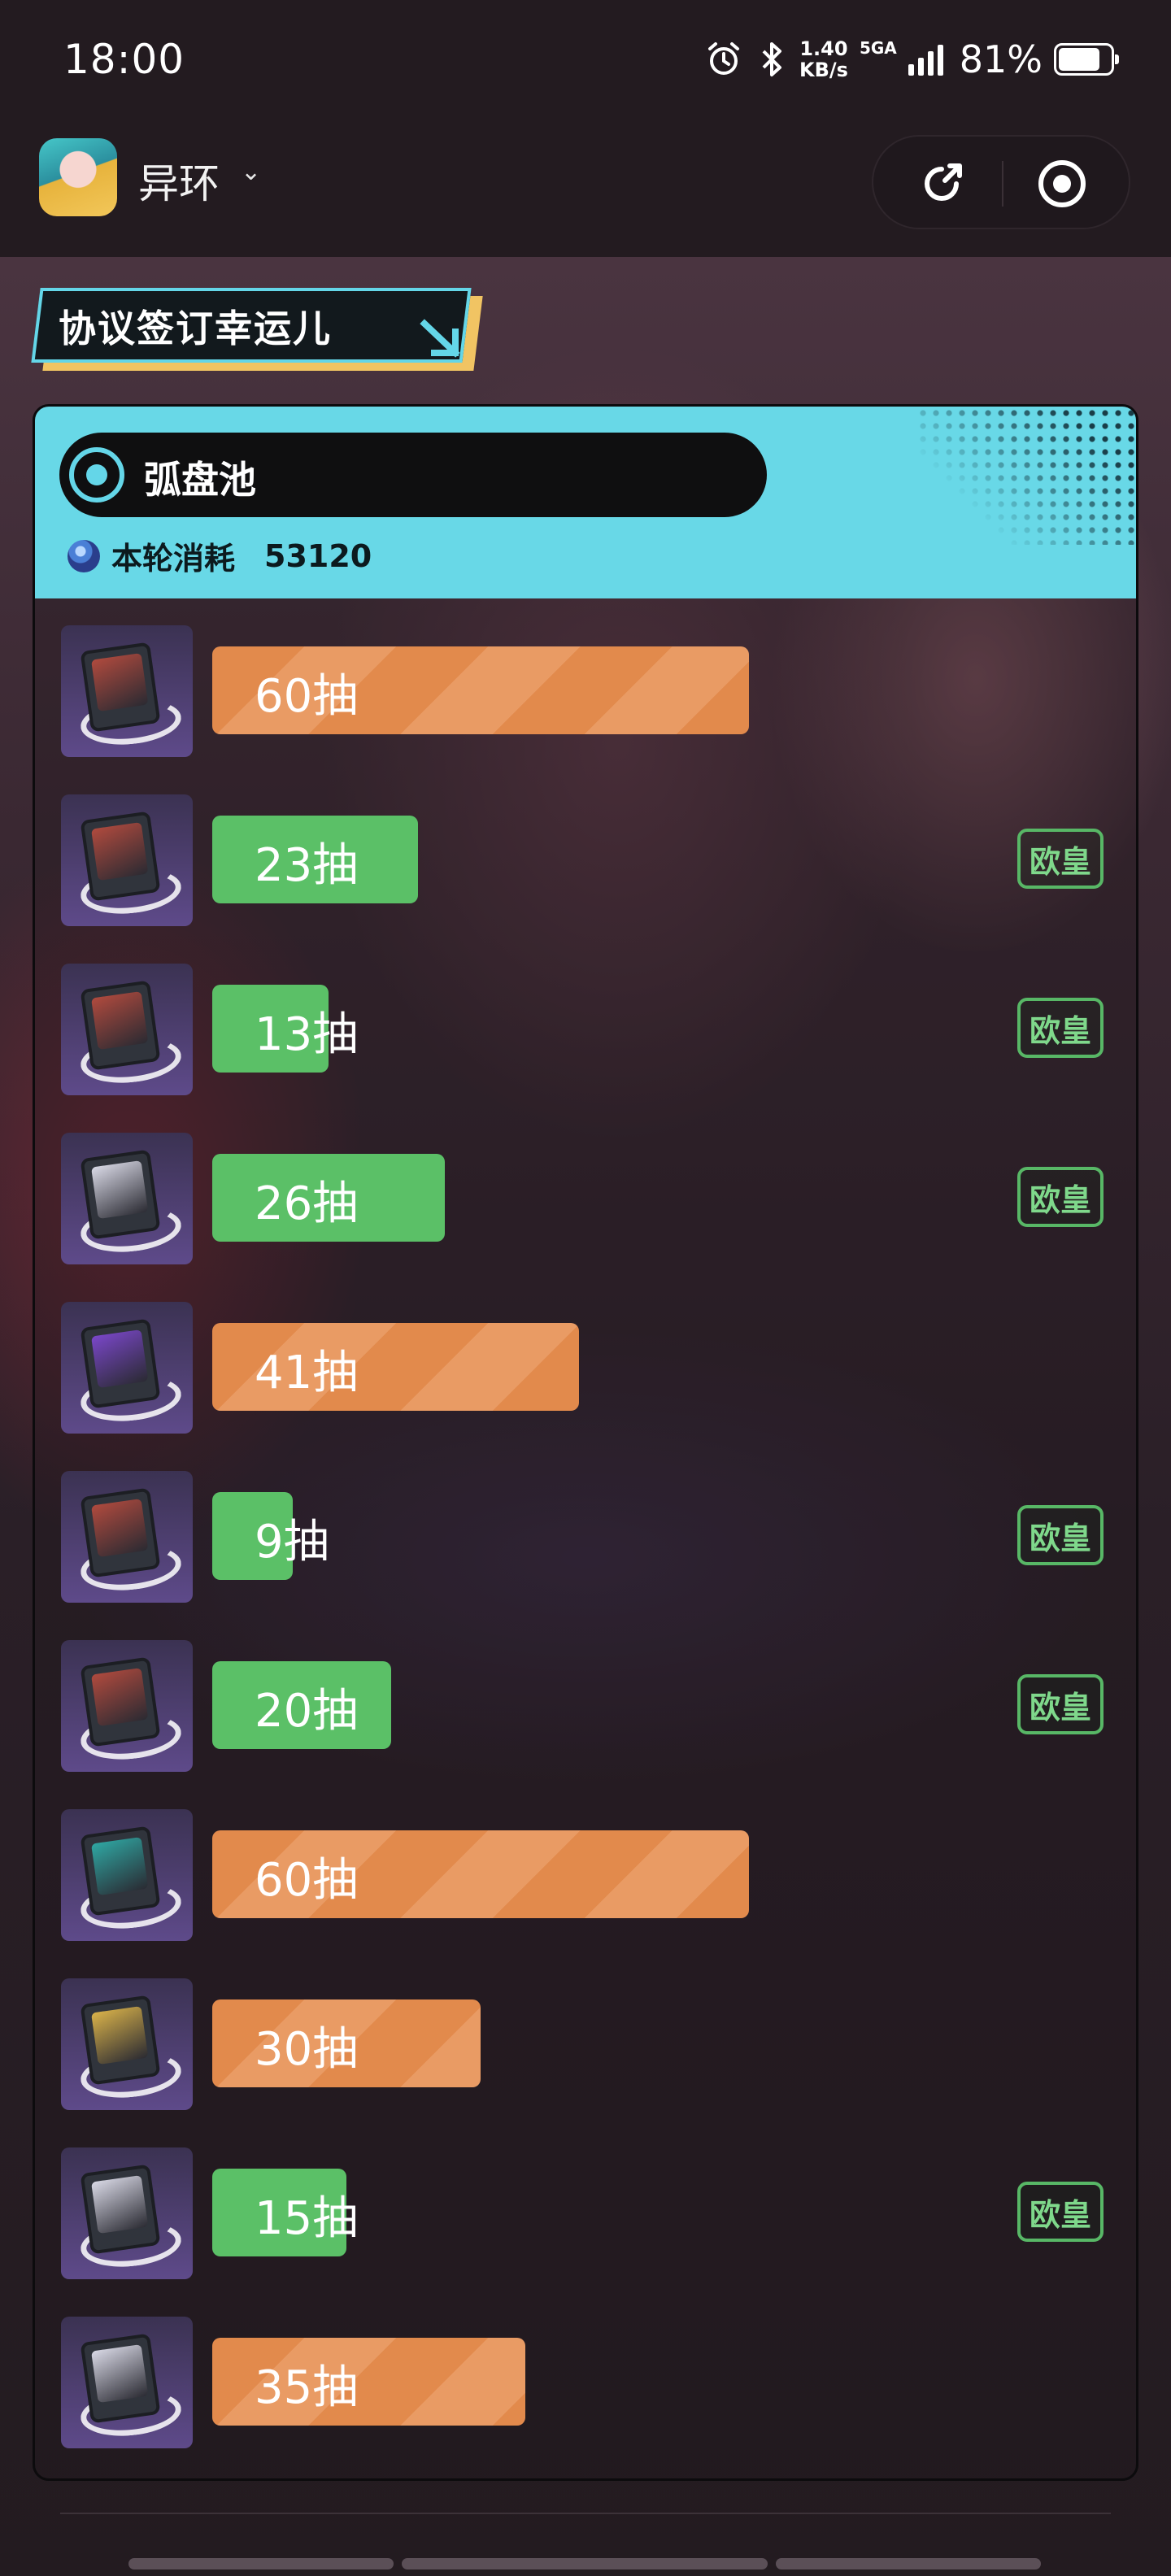 The image size is (1171, 2576). I want to click on battery-percent: 81%, so click(1001, 59).